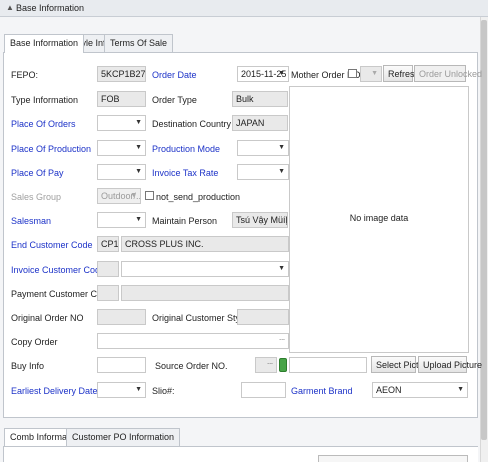  I want to click on invoice-tax-rate-label: Invoice Tax Rate, so click(185, 173).